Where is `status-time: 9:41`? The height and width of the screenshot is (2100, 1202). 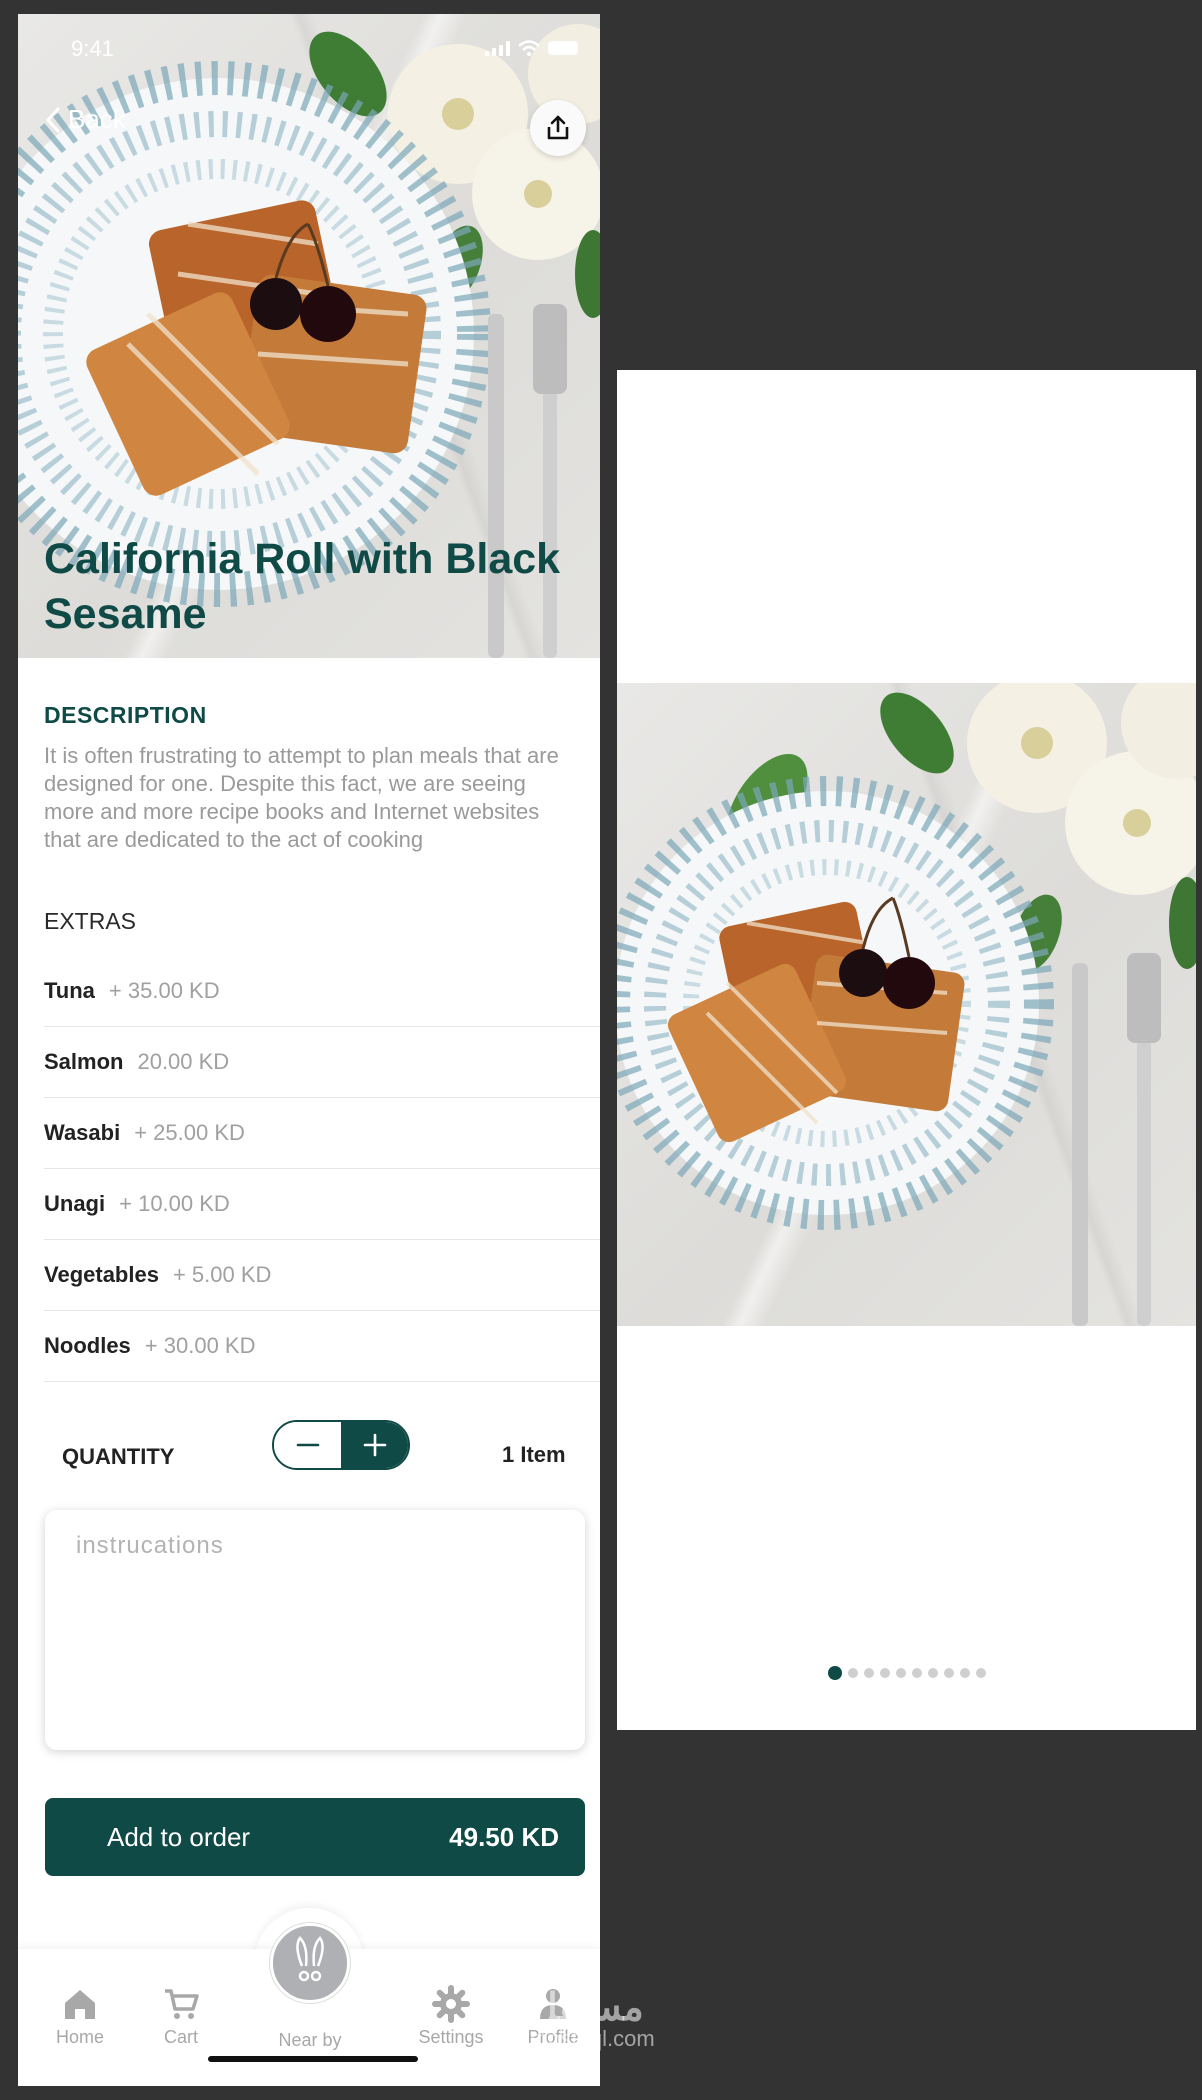
status-time: 9:41 is located at coordinates (92, 48).